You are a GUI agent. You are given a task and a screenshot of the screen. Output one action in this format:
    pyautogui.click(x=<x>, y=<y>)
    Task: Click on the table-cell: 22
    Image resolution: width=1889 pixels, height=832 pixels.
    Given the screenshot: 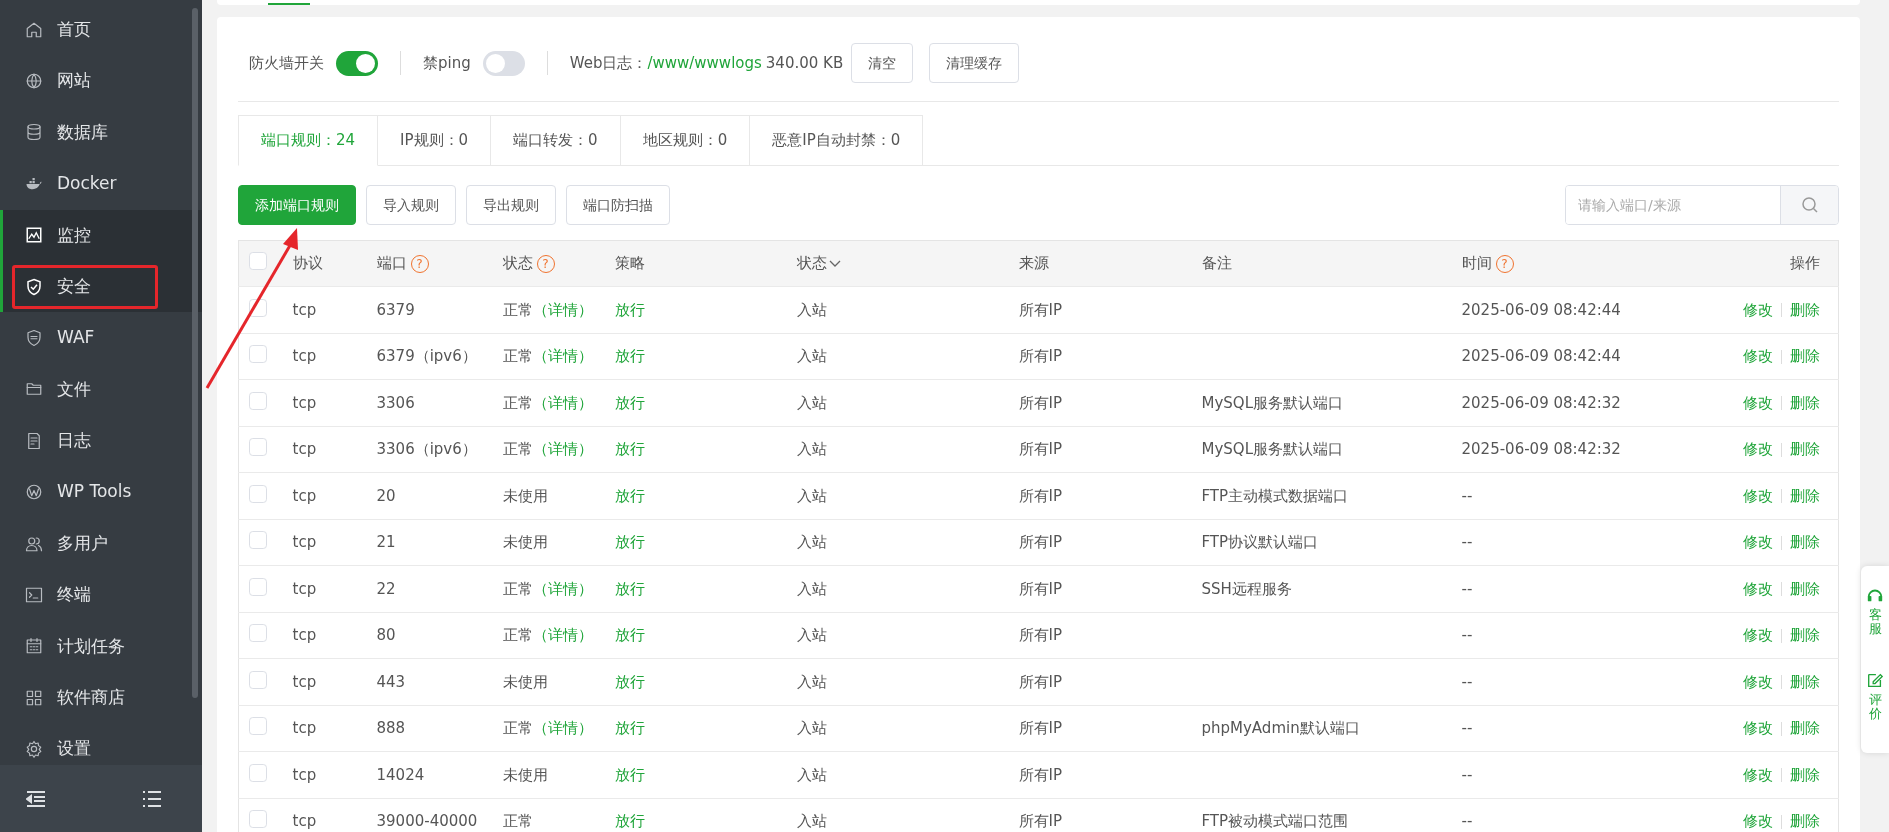 What is the action you would take?
    pyautogui.click(x=386, y=588)
    